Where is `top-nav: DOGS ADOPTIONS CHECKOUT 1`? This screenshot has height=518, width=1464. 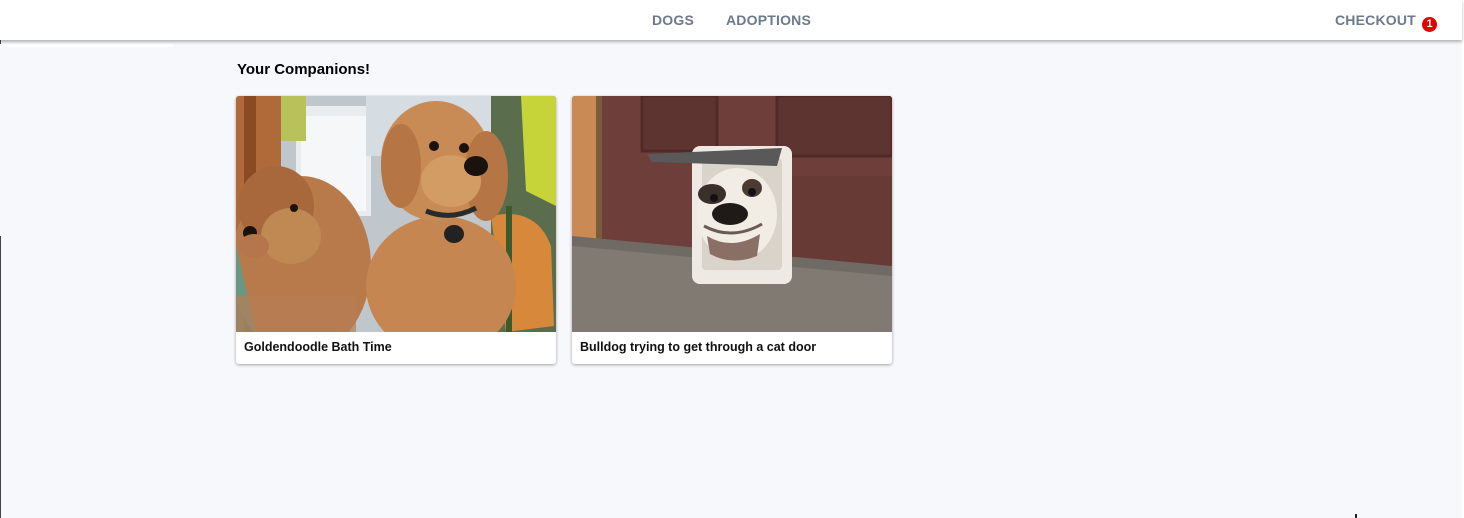 top-nav: DOGS ADOPTIONS CHECKOUT 1 is located at coordinates (731, 20).